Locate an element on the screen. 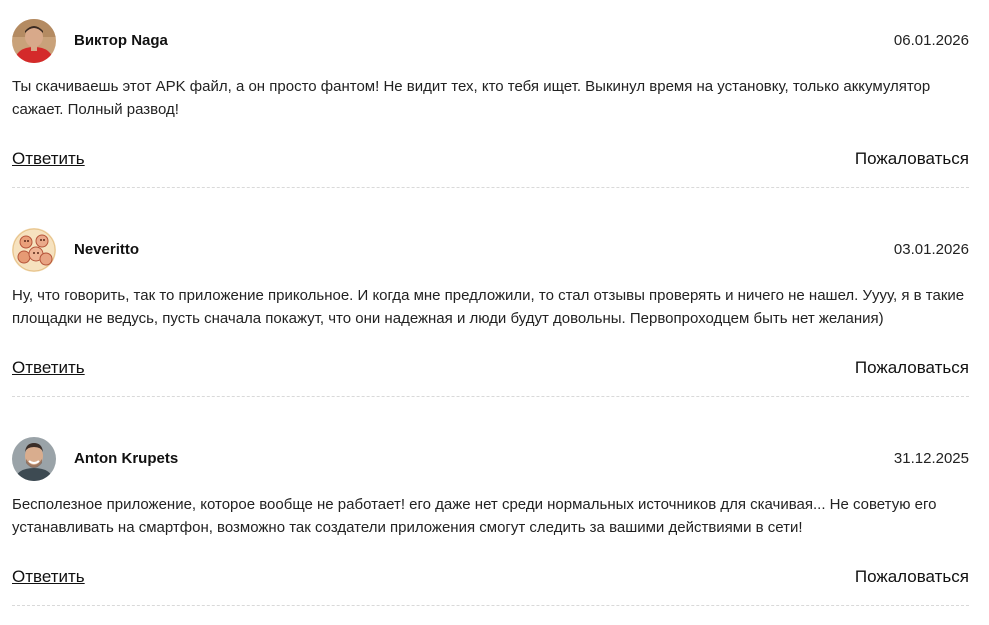 The height and width of the screenshot is (625, 989). user-photo-smiling-man-icon is located at coordinates (34, 459).